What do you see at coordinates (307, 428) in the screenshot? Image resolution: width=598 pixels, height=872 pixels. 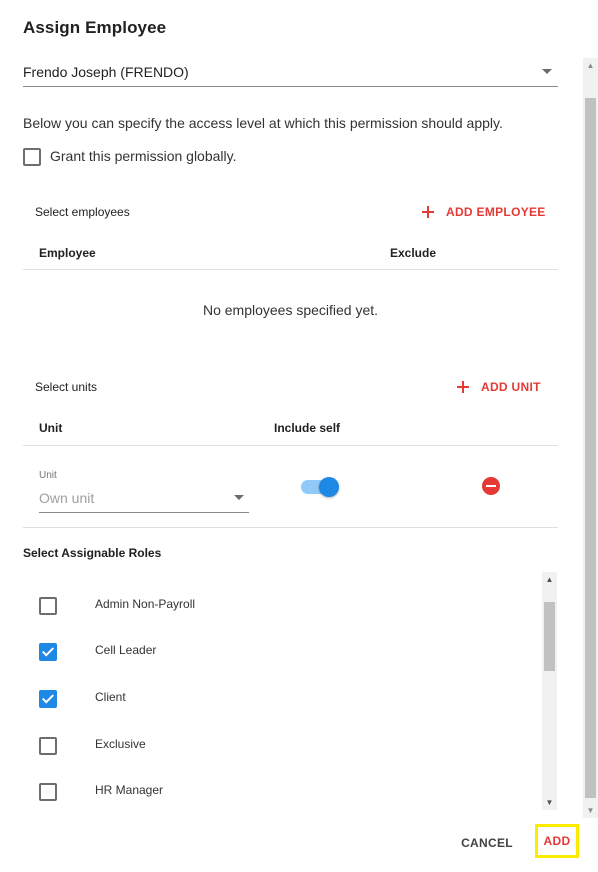 I see `column-header-include-self: Include self` at bounding box center [307, 428].